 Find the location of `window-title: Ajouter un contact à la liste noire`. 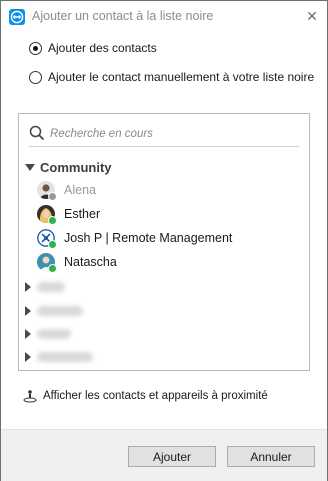

window-title: Ajouter un contact à la liste noire is located at coordinates (123, 16).